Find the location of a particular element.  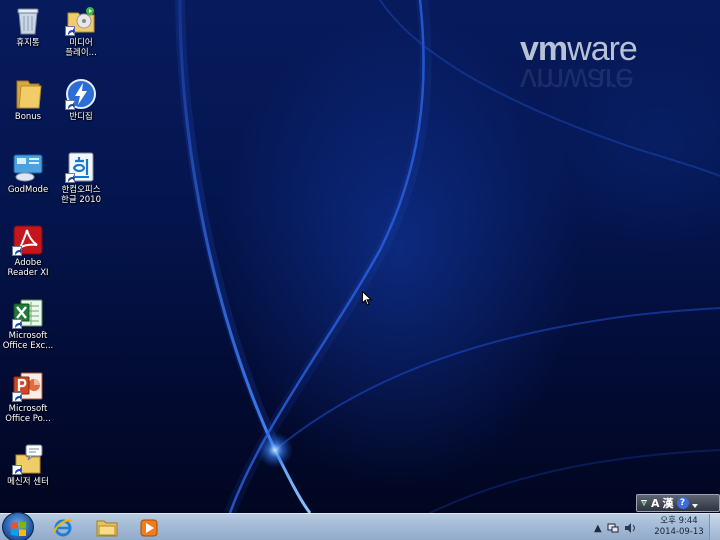

powerpoint-icon is located at coordinates (28, 386).